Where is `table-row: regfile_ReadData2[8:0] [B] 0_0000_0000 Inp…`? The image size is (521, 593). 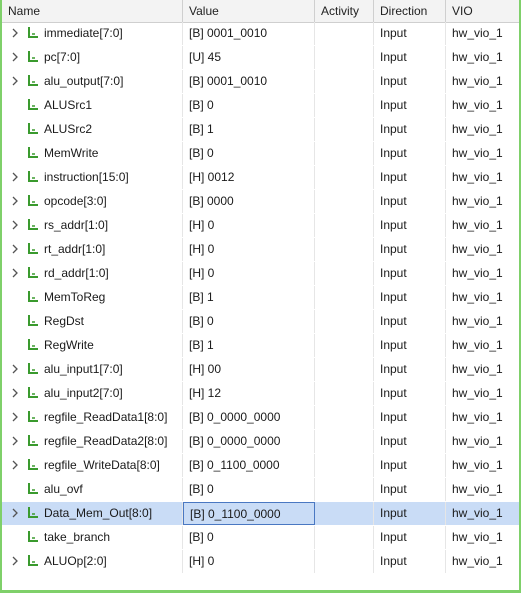 table-row: regfile_ReadData2[8:0] [B] 0_0000_0000 Inp… is located at coordinates (260, 442).